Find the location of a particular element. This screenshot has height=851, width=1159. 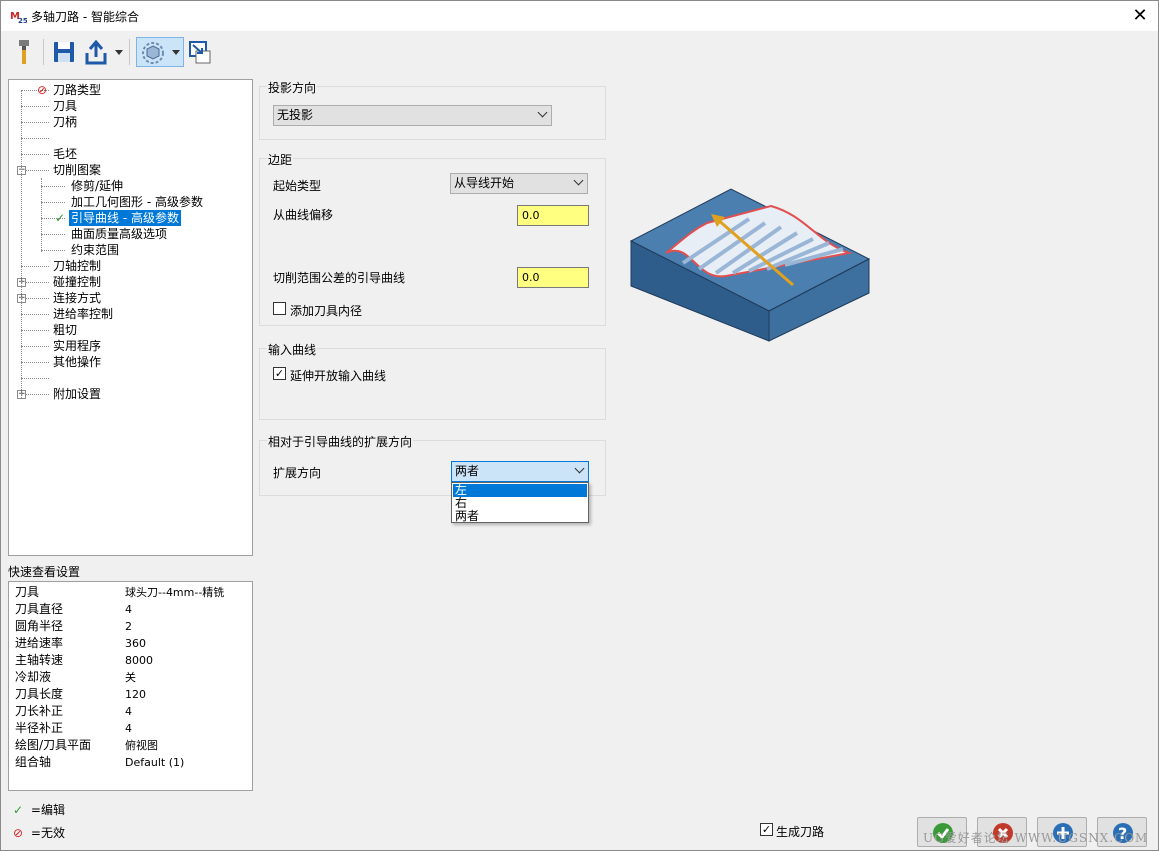

offset-label: 从曲线偏移 is located at coordinates (303, 215).